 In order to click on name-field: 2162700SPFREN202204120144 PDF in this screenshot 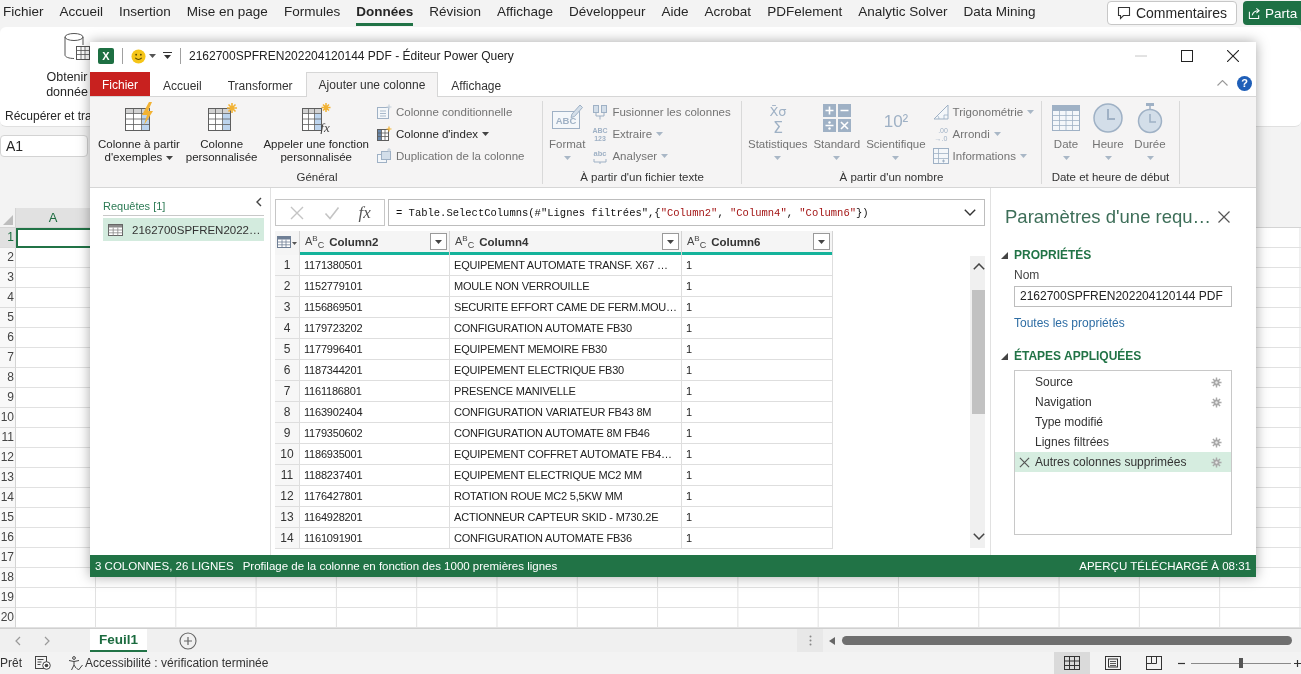, I will do `click(1123, 296)`.